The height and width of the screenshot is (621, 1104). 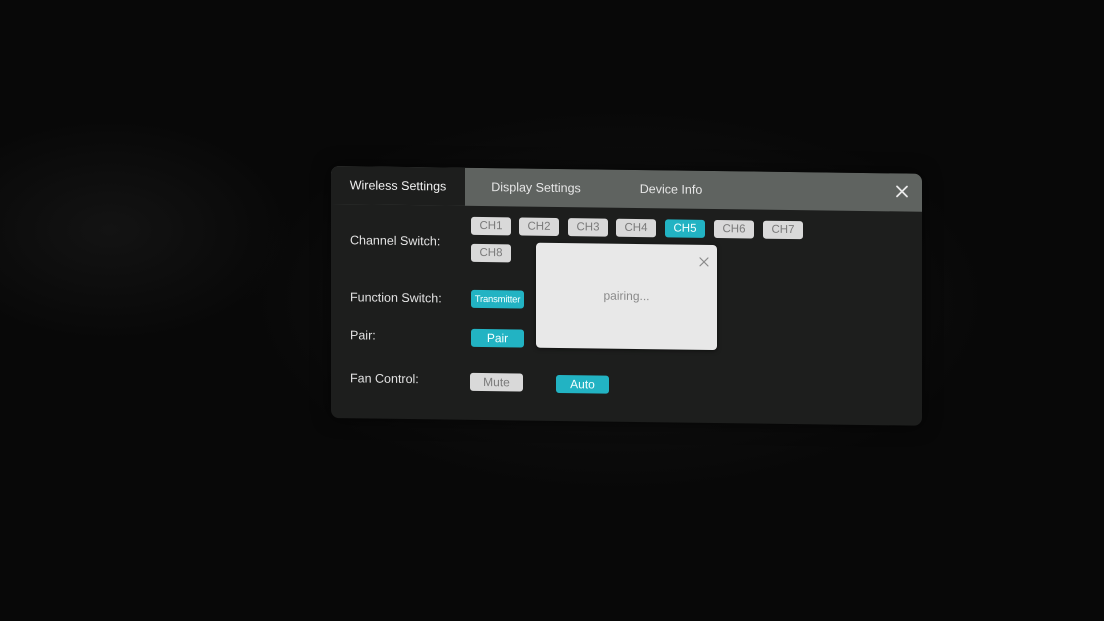 What do you see at coordinates (734, 229) in the screenshot?
I see `channel-button-ch6: CH6` at bounding box center [734, 229].